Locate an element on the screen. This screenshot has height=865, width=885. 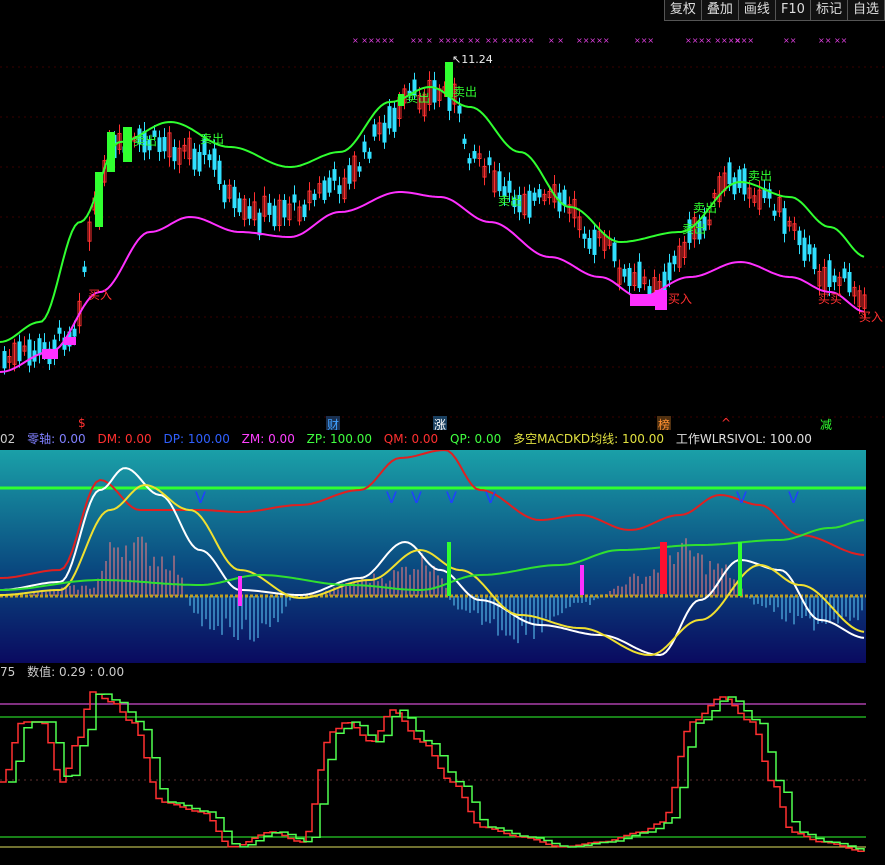
indicator-item: 多空MACDKD均线: 100.00 is located at coordinates (589, 439).